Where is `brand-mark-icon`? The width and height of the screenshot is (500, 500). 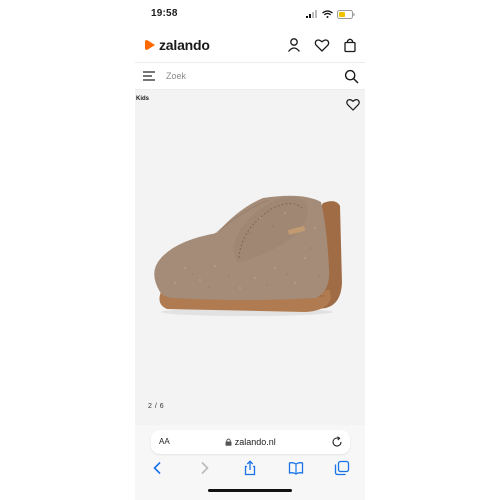 brand-mark-icon is located at coordinates (150, 45).